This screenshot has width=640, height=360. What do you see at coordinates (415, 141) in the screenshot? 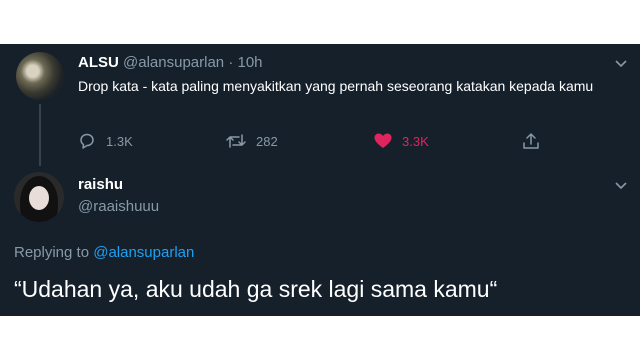
I see `like-count: 3.3K` at bounding box center [415, 141].